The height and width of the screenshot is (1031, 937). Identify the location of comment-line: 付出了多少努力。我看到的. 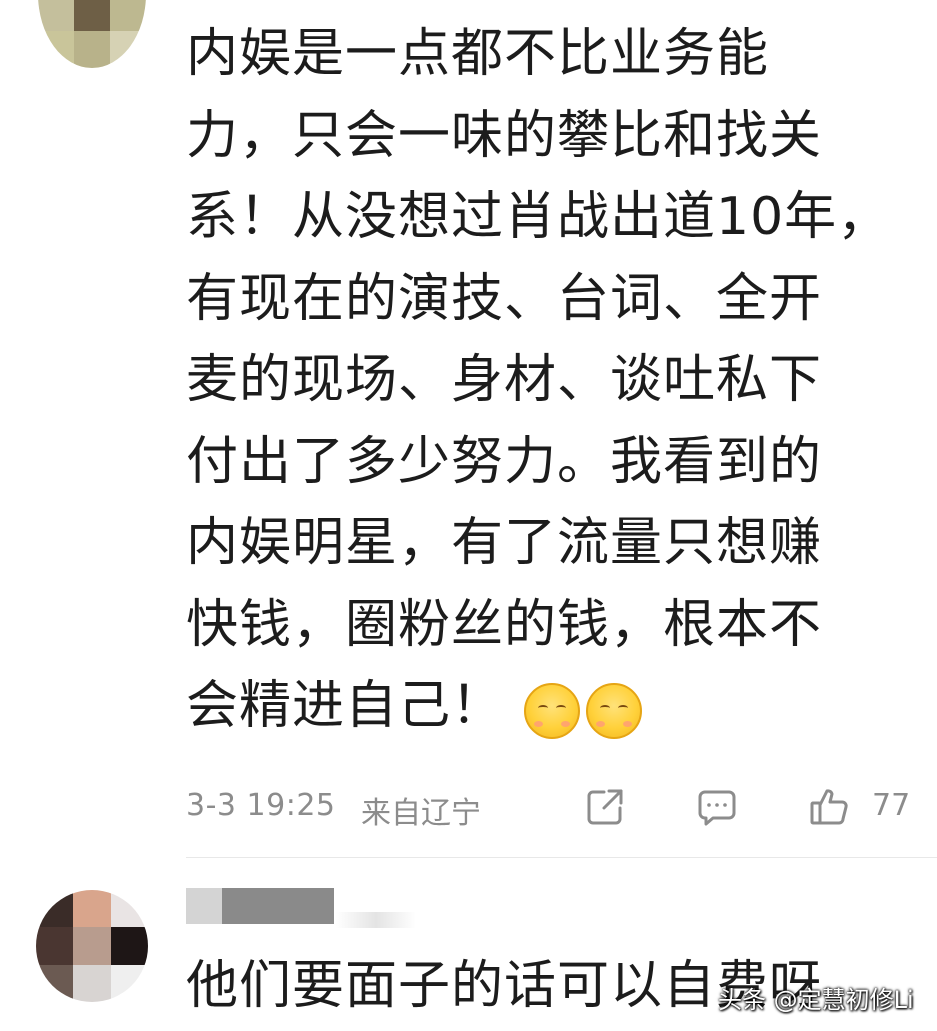
(504, 461).